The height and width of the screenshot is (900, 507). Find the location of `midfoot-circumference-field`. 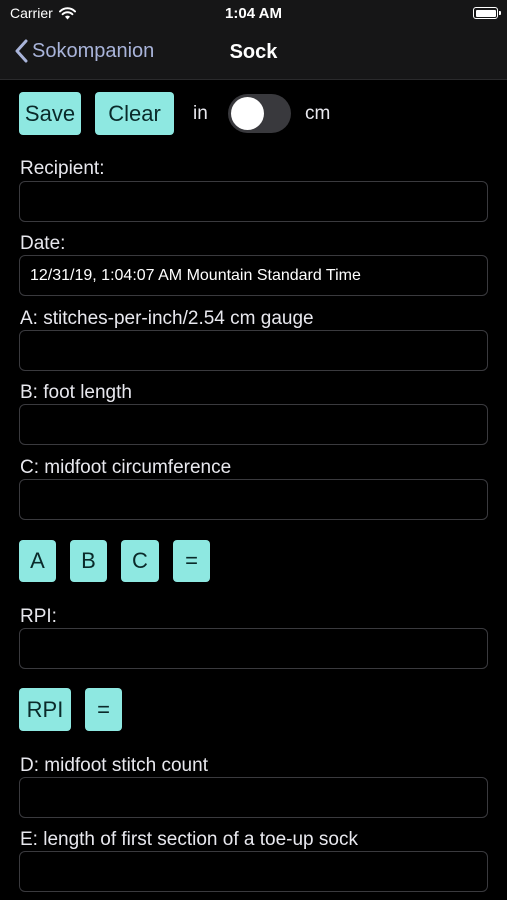

midfoot-circumference-field is located at coordinates (253, 499).